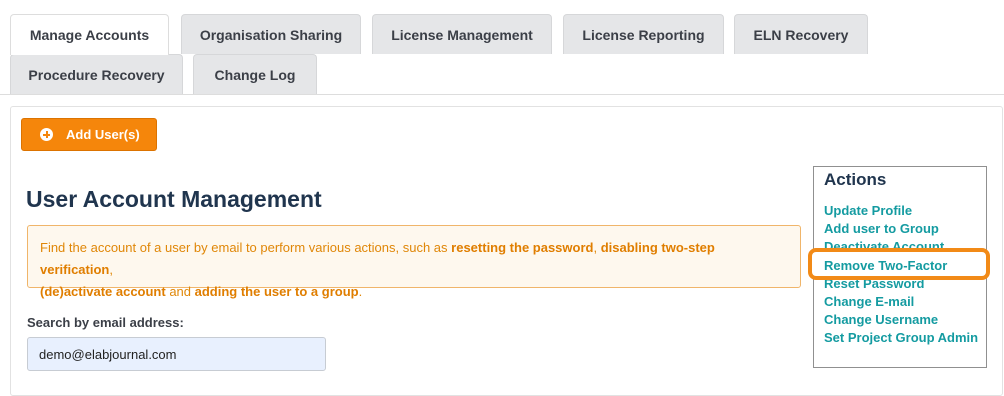  What do you see at coordinates (881, 228) in the screenshot?
I see `add-user-to-group-link: Add user to Group` at bounding box center [881, 228].